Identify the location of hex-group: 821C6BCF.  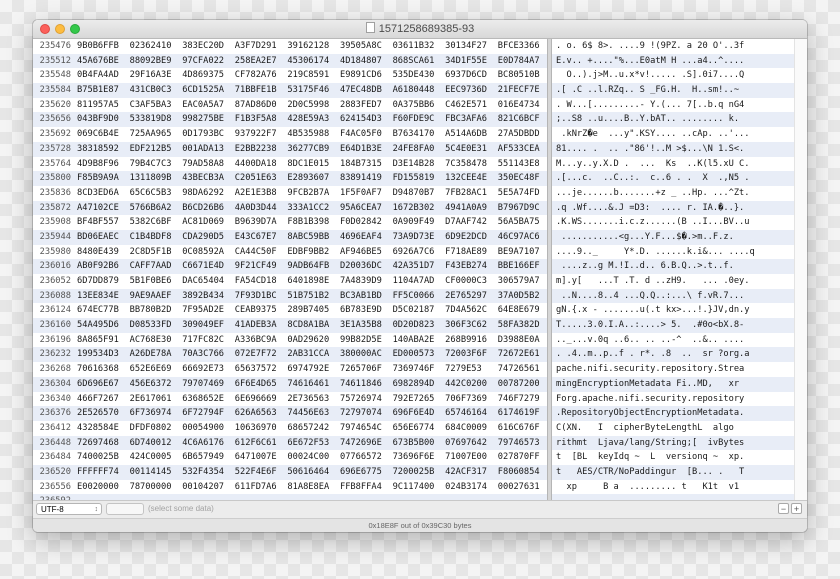
(522, 119).